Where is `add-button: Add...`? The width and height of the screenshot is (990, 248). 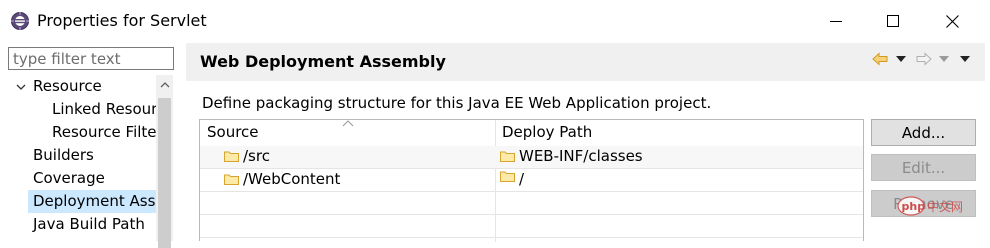 add-button: Add... is located at coordinates (923, 132).